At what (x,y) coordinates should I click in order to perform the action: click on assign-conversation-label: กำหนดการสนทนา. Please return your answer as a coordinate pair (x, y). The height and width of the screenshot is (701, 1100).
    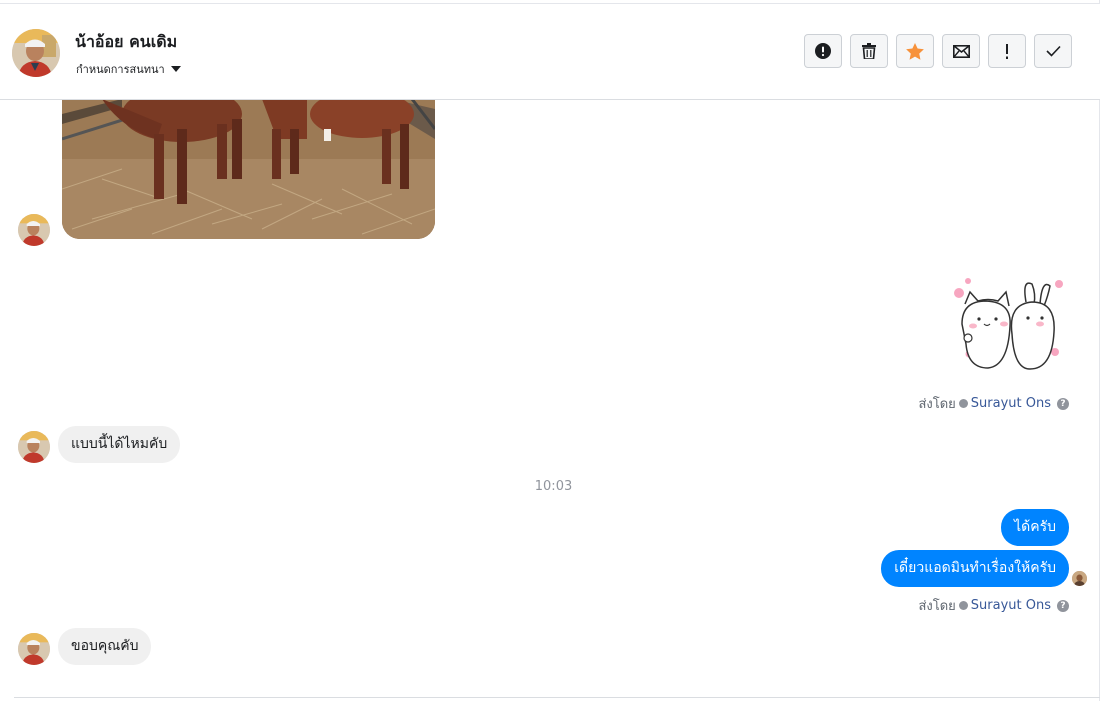
    Looking at the image, I should click on (120, 69).